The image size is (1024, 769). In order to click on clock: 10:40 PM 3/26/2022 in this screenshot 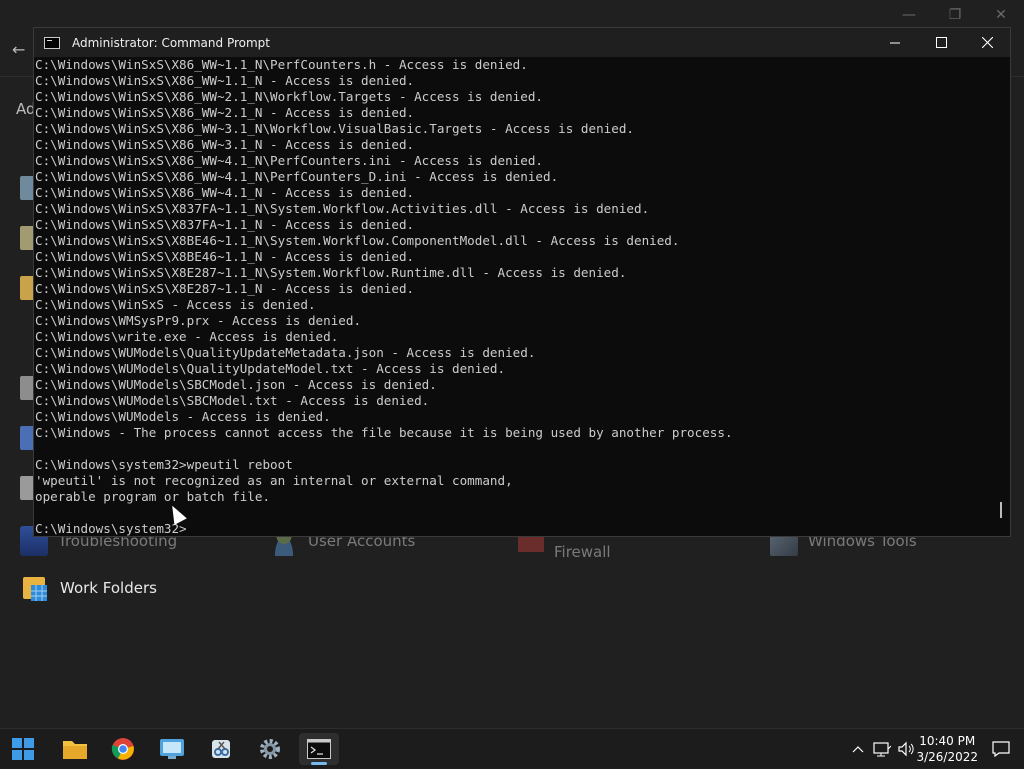, I will do `click(947, 749)`.